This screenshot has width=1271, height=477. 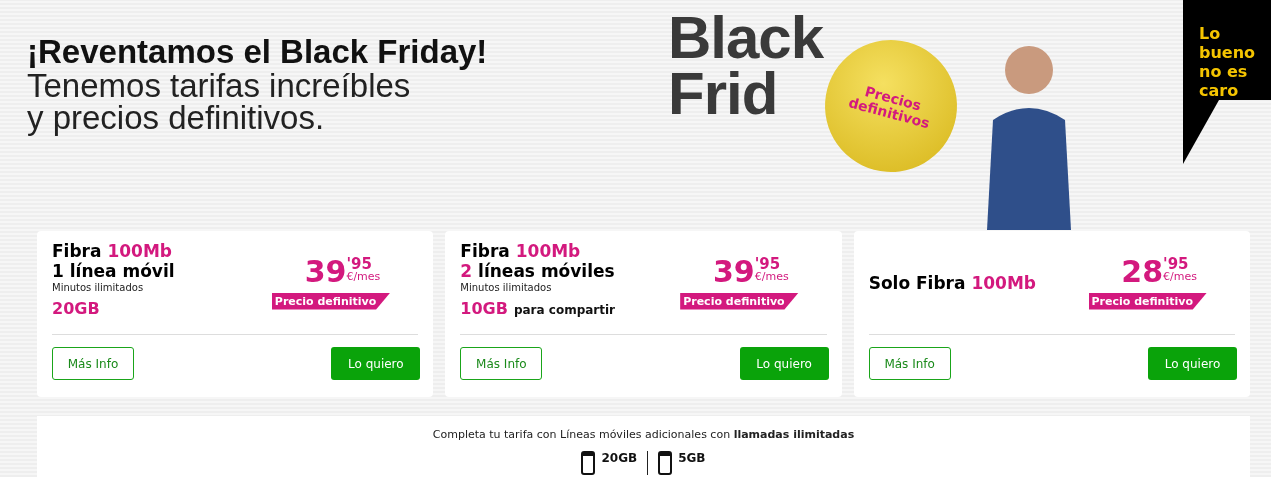 What do you see at coordinates (723, 94) in the screenshot?
I see `banner-word: Frid` at bounding box center [723, 94].